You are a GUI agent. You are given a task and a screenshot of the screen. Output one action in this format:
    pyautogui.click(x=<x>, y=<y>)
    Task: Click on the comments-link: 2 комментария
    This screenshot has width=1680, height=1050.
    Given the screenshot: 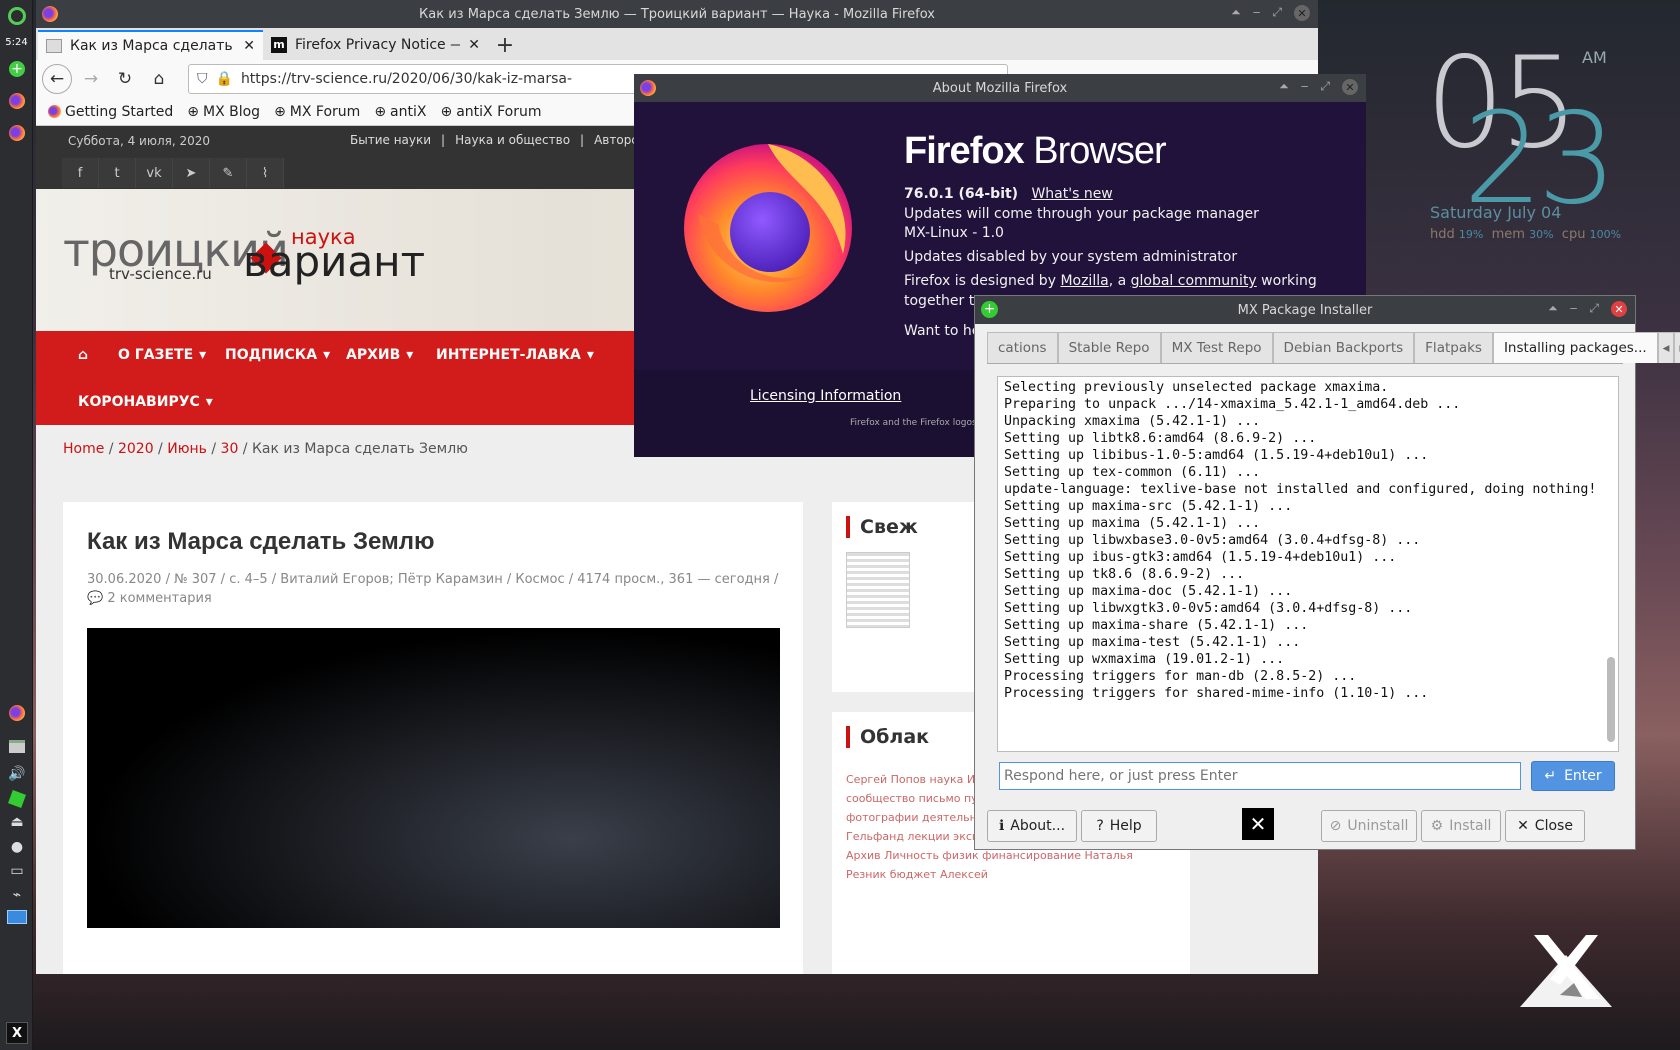 What is the action you would take?
    pyautogui.click(x=159, y=598)
    